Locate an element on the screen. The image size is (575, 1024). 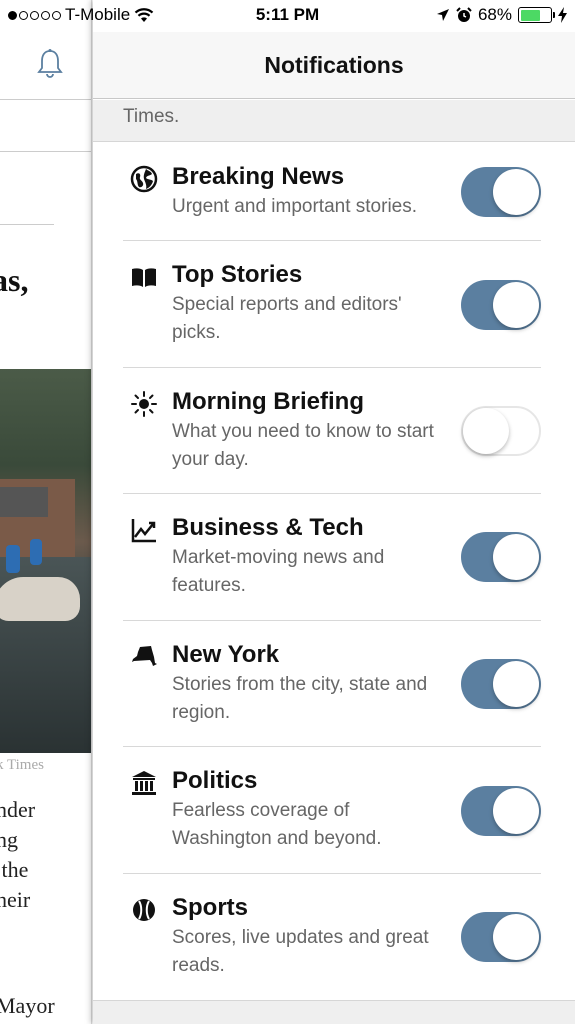
toggle-politics is located at coordinates (501, 811).